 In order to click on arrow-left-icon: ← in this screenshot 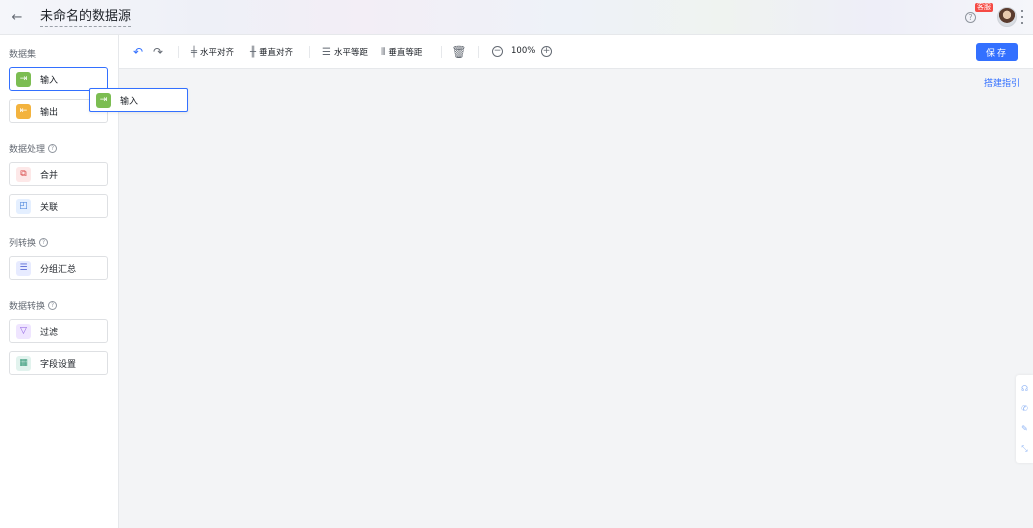, I will do `click(17, 17)`.